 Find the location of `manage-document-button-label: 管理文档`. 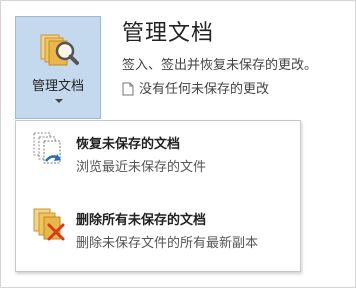

manage-document-button-label: 管理文档 is located at coordinates (57, 86).